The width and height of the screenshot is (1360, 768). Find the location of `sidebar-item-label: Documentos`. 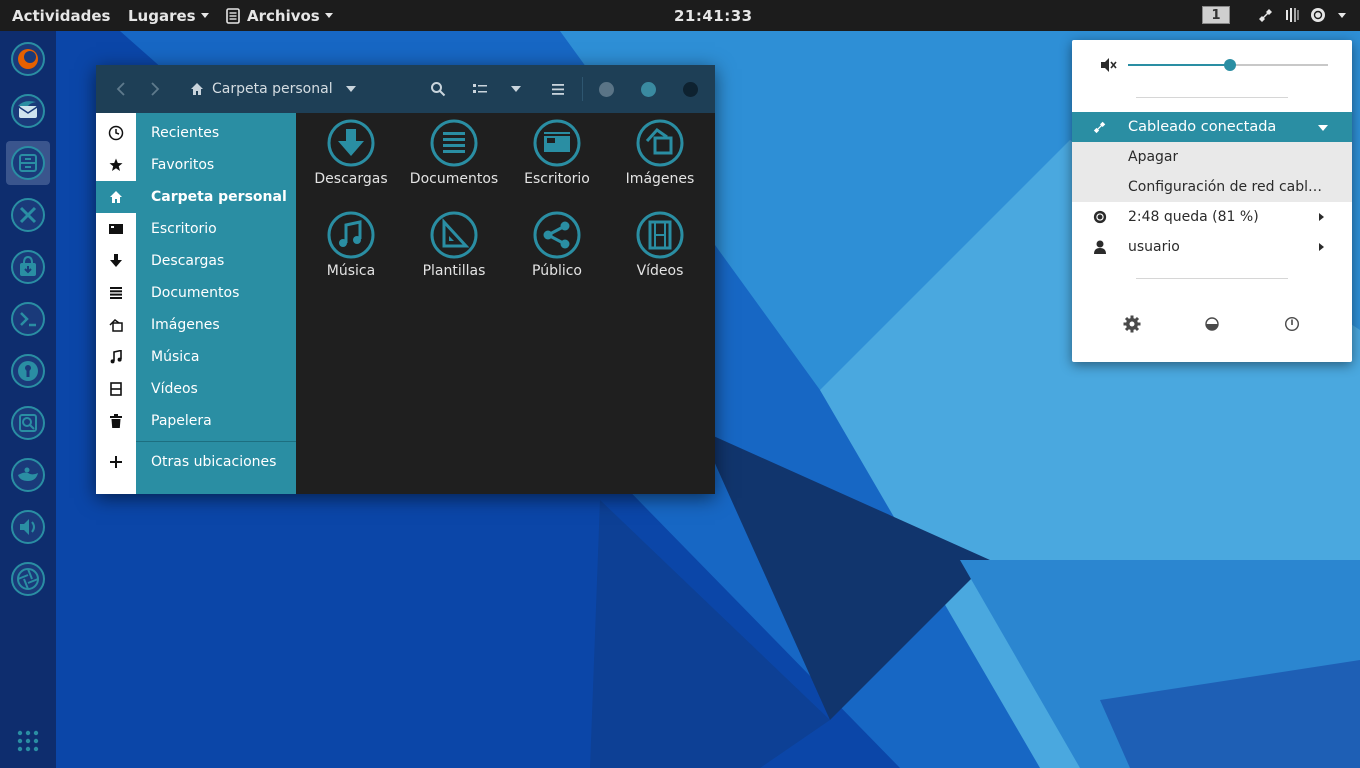

sidebar-item-label: Documentos is located at coordinates (195, 293).